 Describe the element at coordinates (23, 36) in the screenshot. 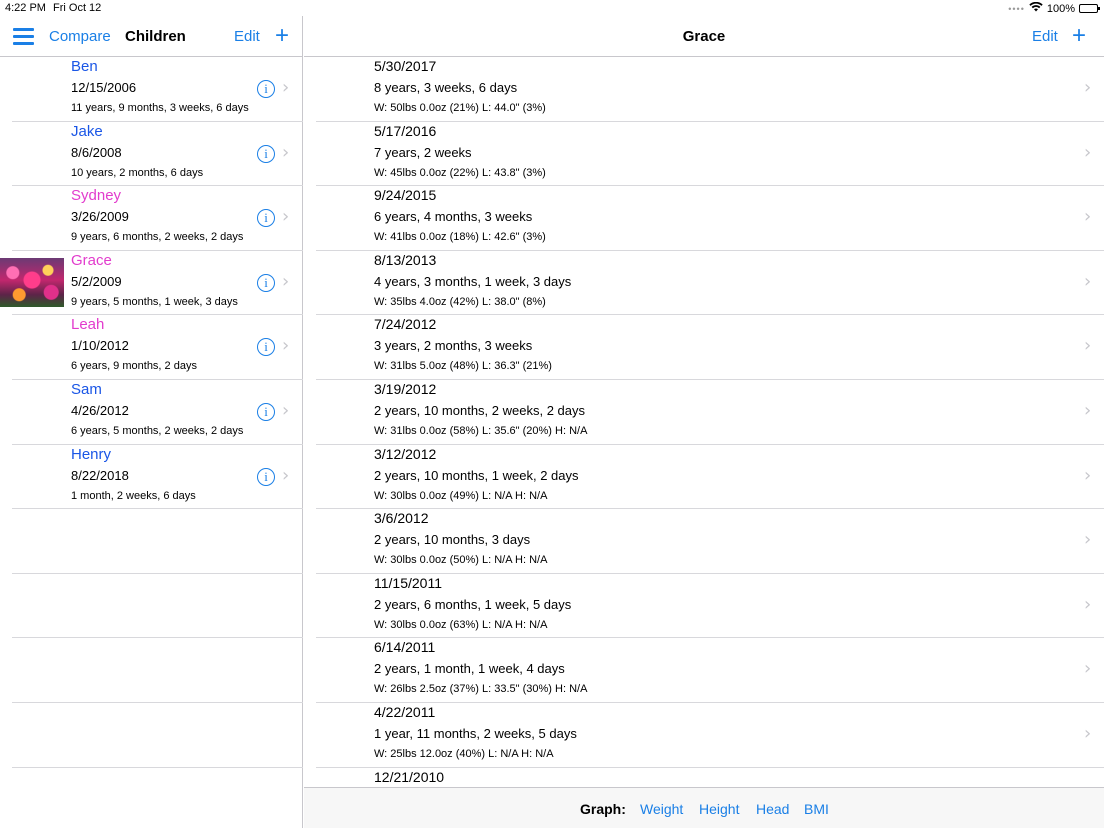

I see `menu-icon` at that location.